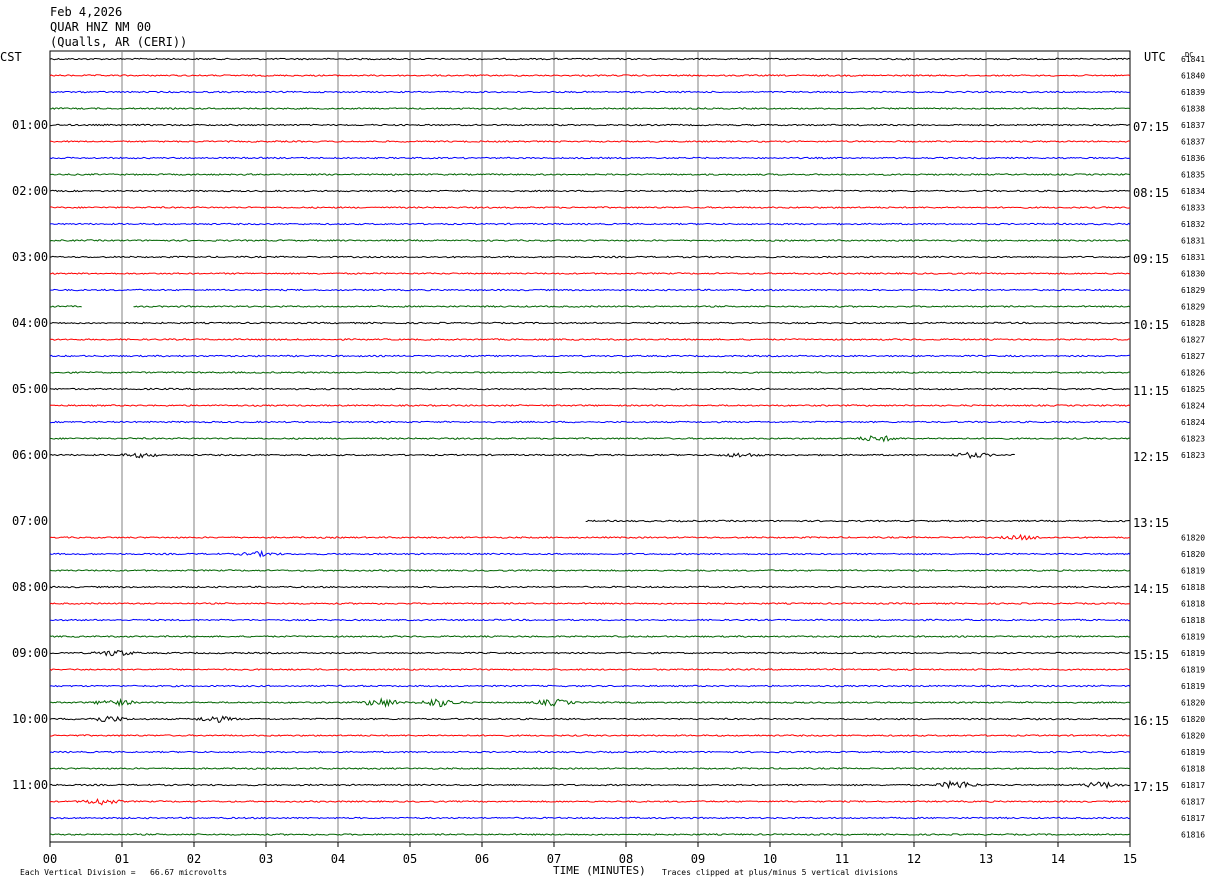 Image resolution: width=1210 pixels, height=886 pixels. What do you see at coordinates (1193, 175) in the screenshot?
I see `dc-value-label: 61835` at bounding box center [1193, 175].